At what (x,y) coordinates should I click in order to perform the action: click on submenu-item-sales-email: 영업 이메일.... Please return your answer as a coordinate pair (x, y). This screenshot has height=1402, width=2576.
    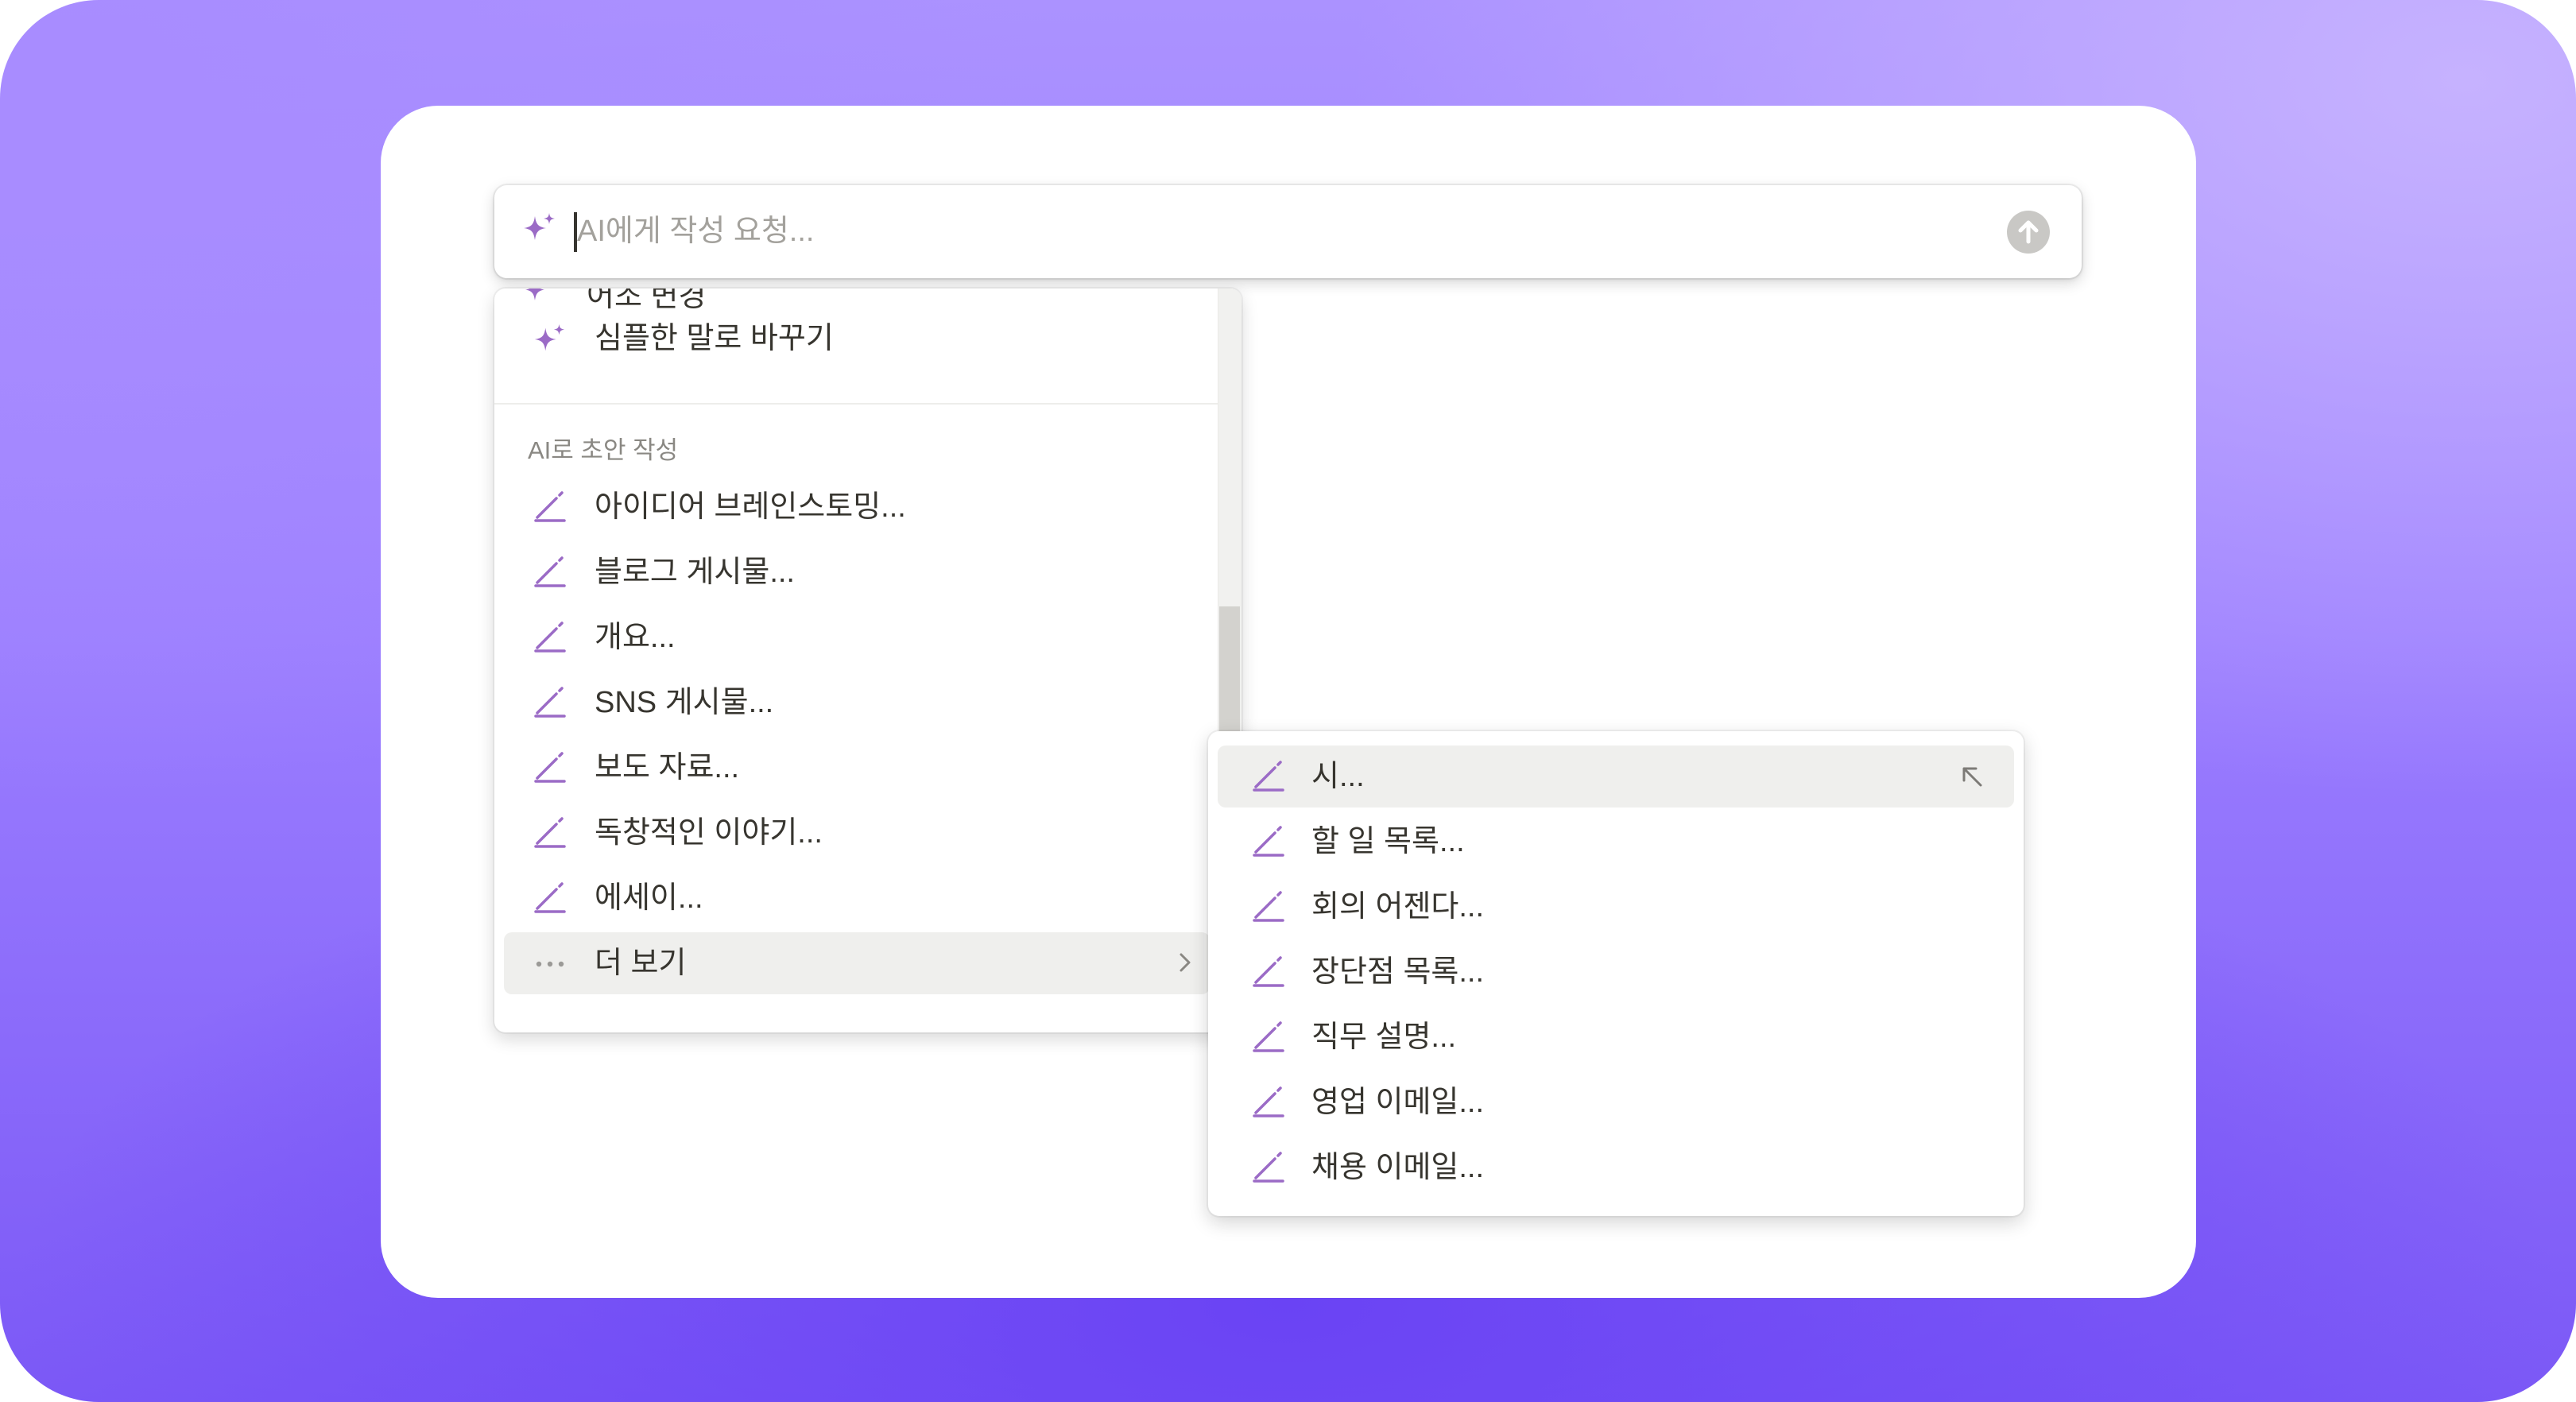
    Looking at the image, I should click on (1616, 1102).